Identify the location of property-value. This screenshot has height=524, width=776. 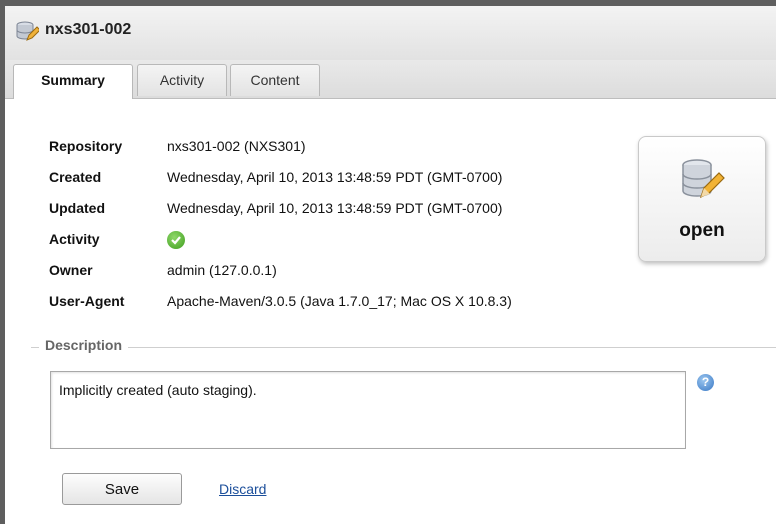
(176, 241).